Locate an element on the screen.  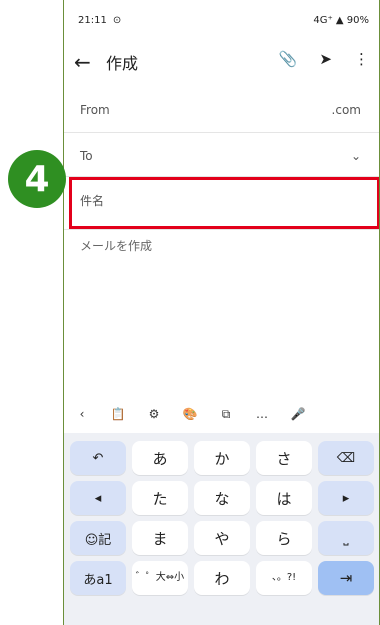
back-arrow-icon: ← is located at coordinates (89, 62).